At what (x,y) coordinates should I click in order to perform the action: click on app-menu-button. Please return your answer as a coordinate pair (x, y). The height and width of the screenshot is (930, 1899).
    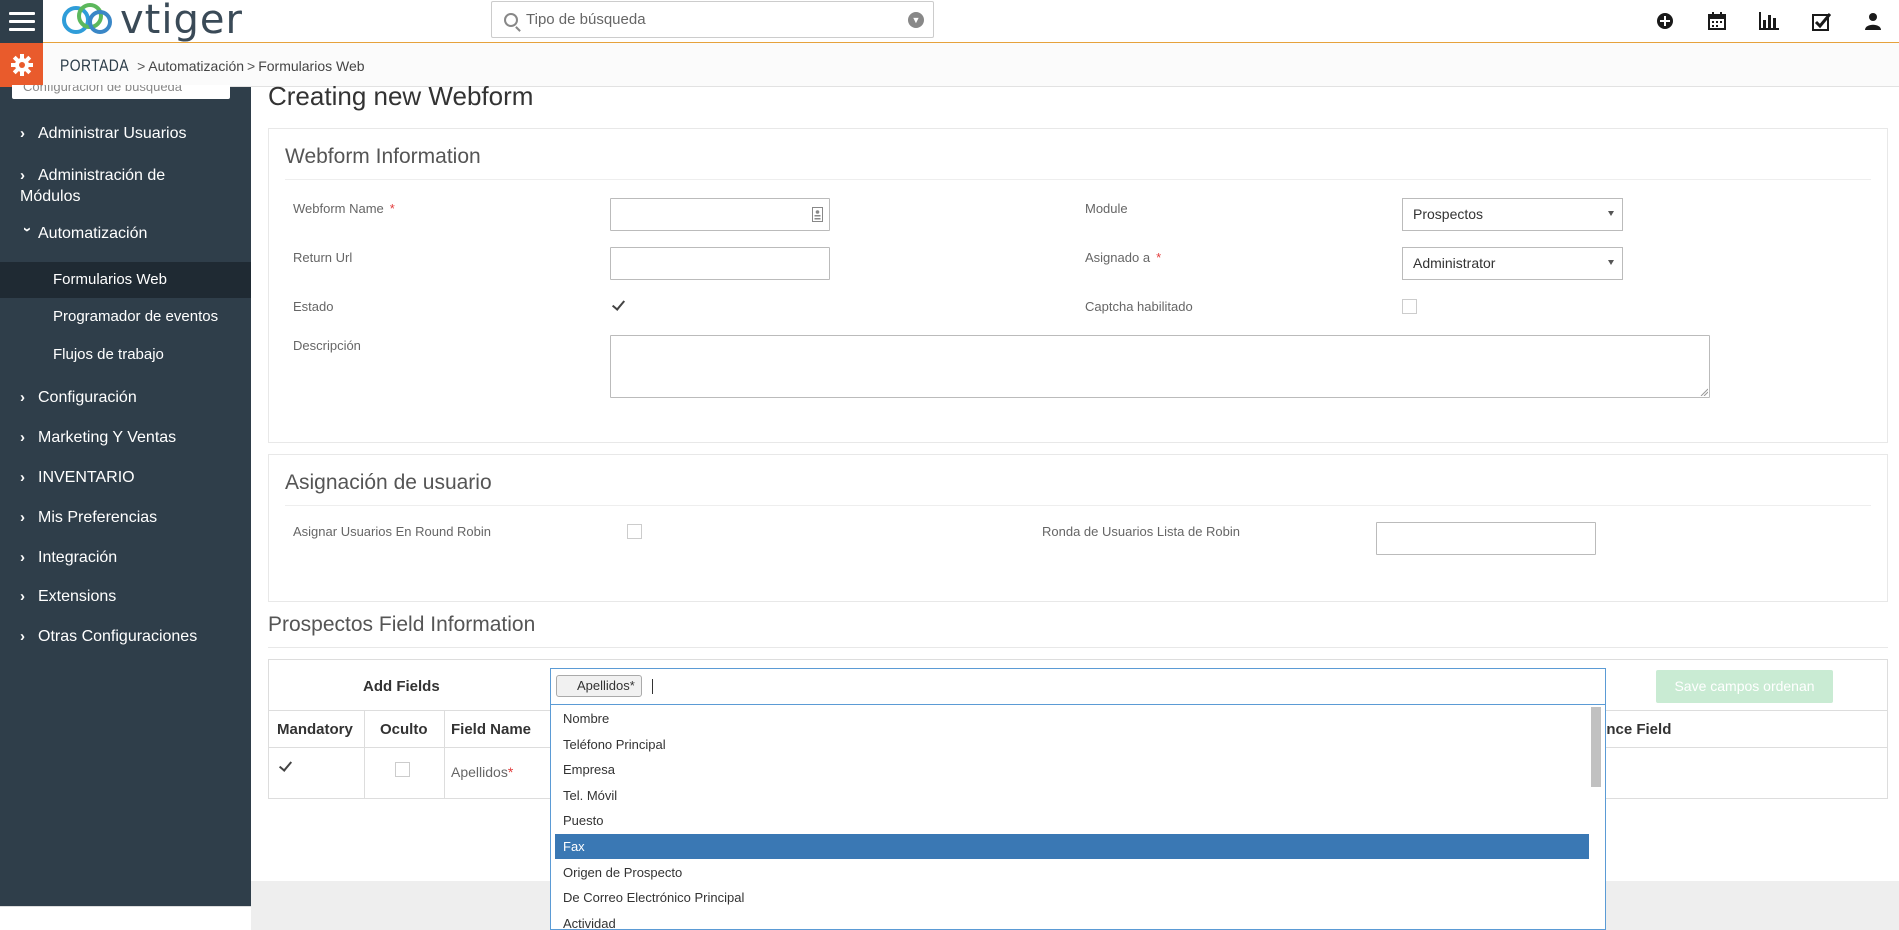
    Looking at the image, I should click on (21, 21).